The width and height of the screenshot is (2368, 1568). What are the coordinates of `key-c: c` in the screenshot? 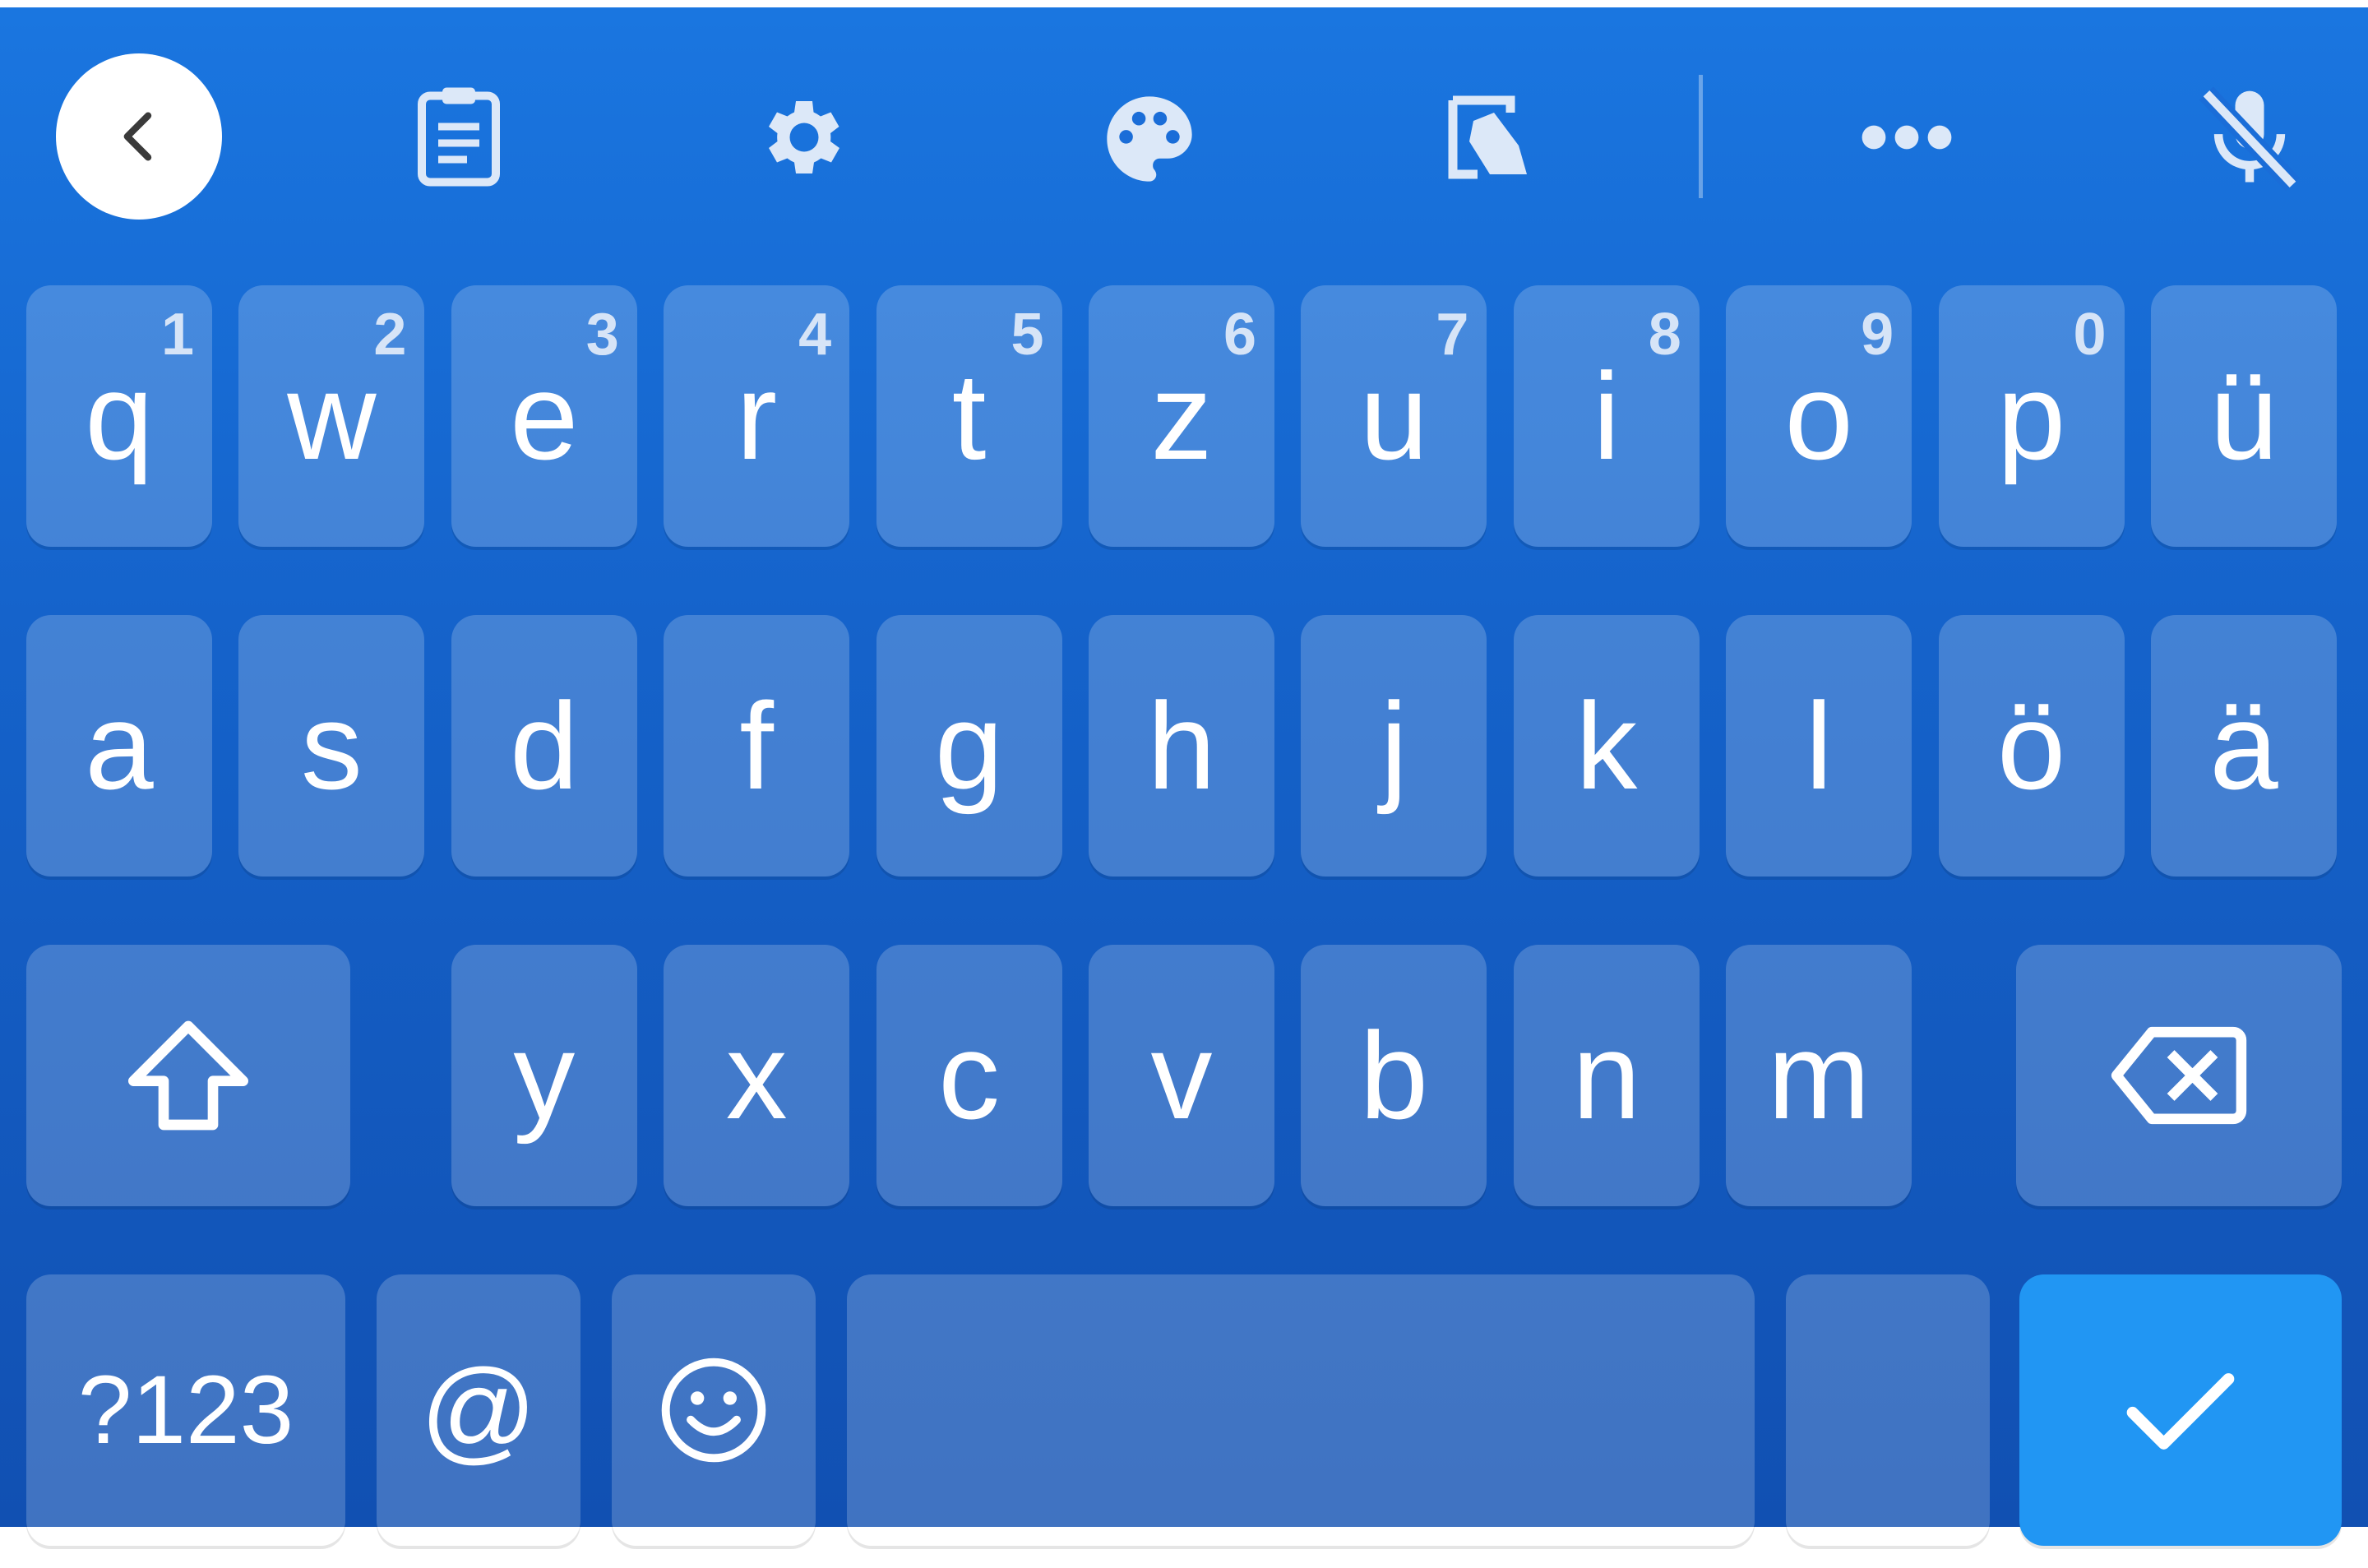 It's located at (969, 1075).